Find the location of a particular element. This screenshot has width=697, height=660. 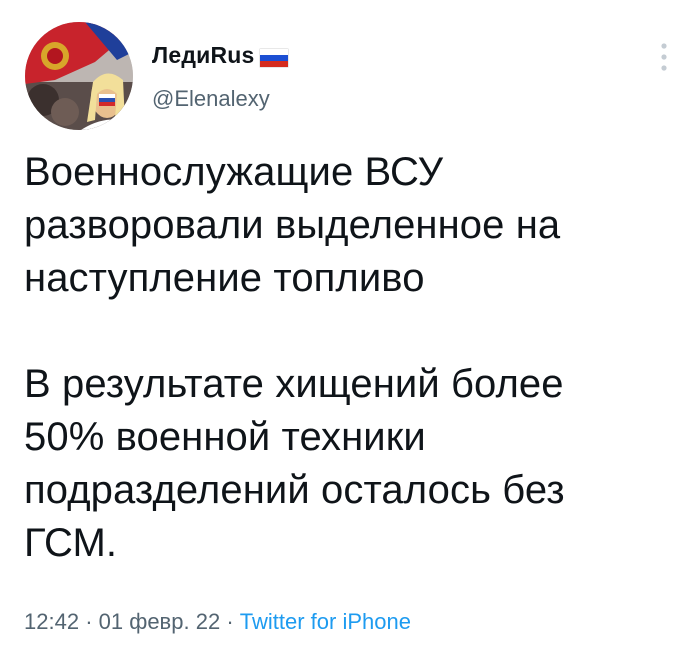

avatar is located at coordinates (79, 76).